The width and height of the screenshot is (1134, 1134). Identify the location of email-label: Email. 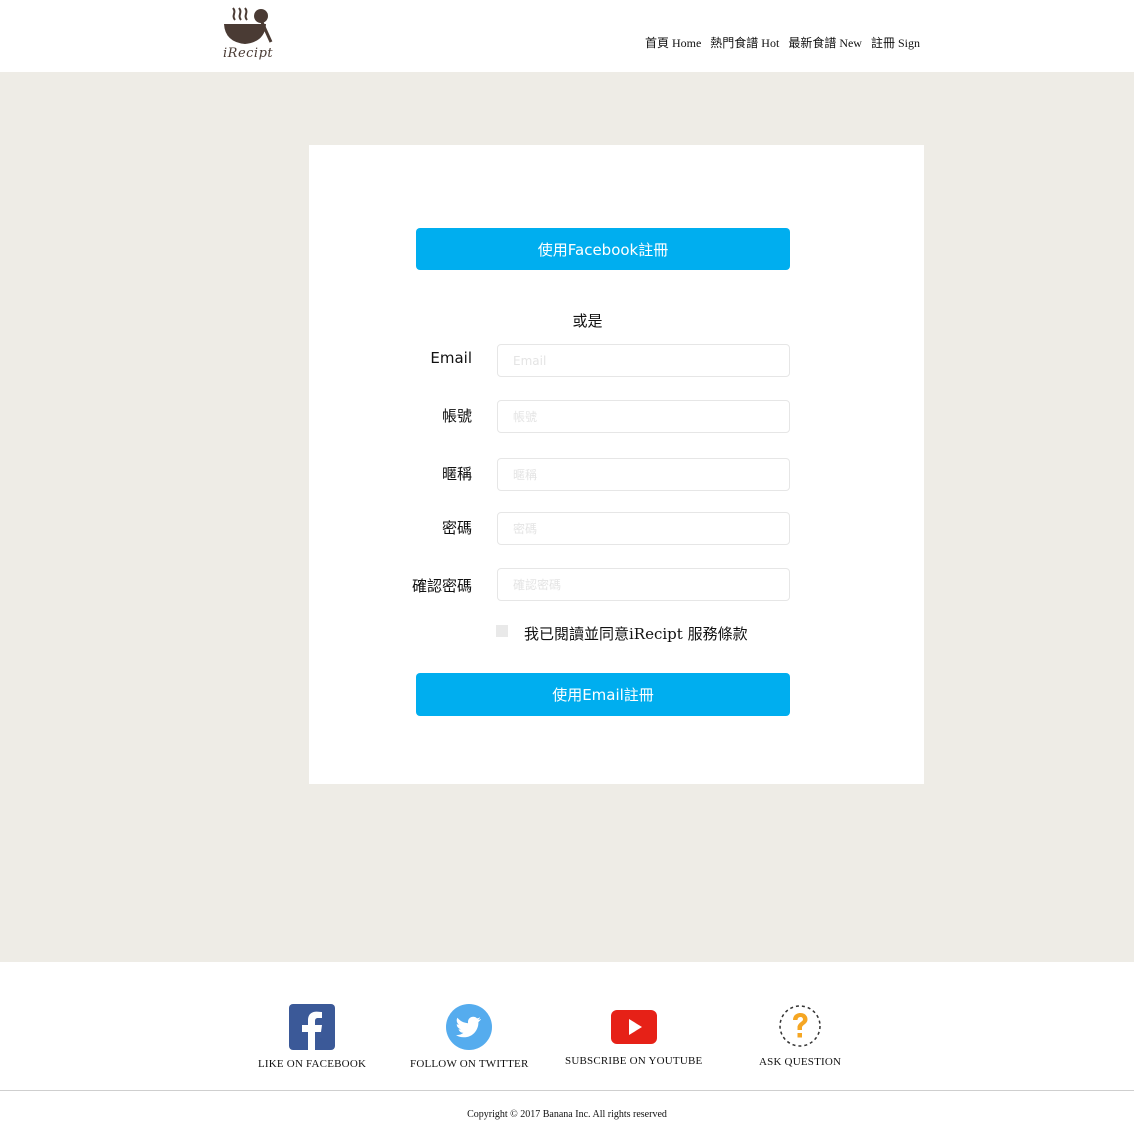
(451, 358).